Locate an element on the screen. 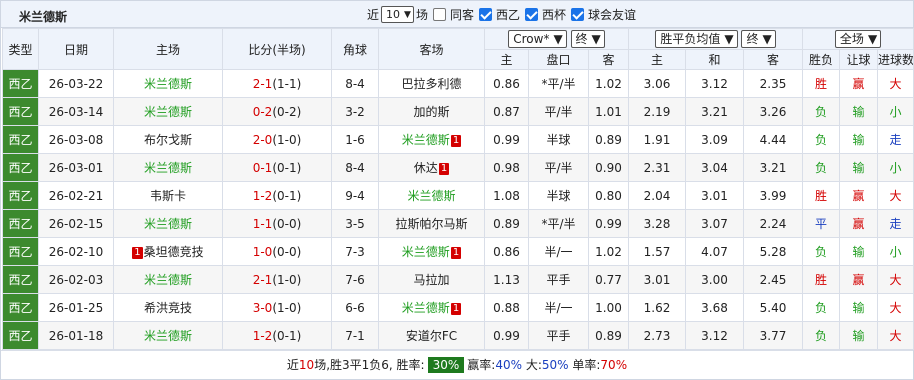  cell-date: 26-03-14 is located at coordinates (76, 111).